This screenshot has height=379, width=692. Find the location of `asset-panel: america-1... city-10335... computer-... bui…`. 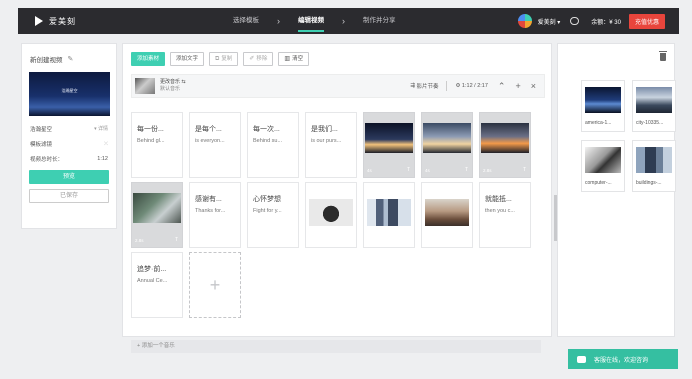

asset-panel: america-1... city-10335... computer-... bui… is located at coordinates (616, 190).